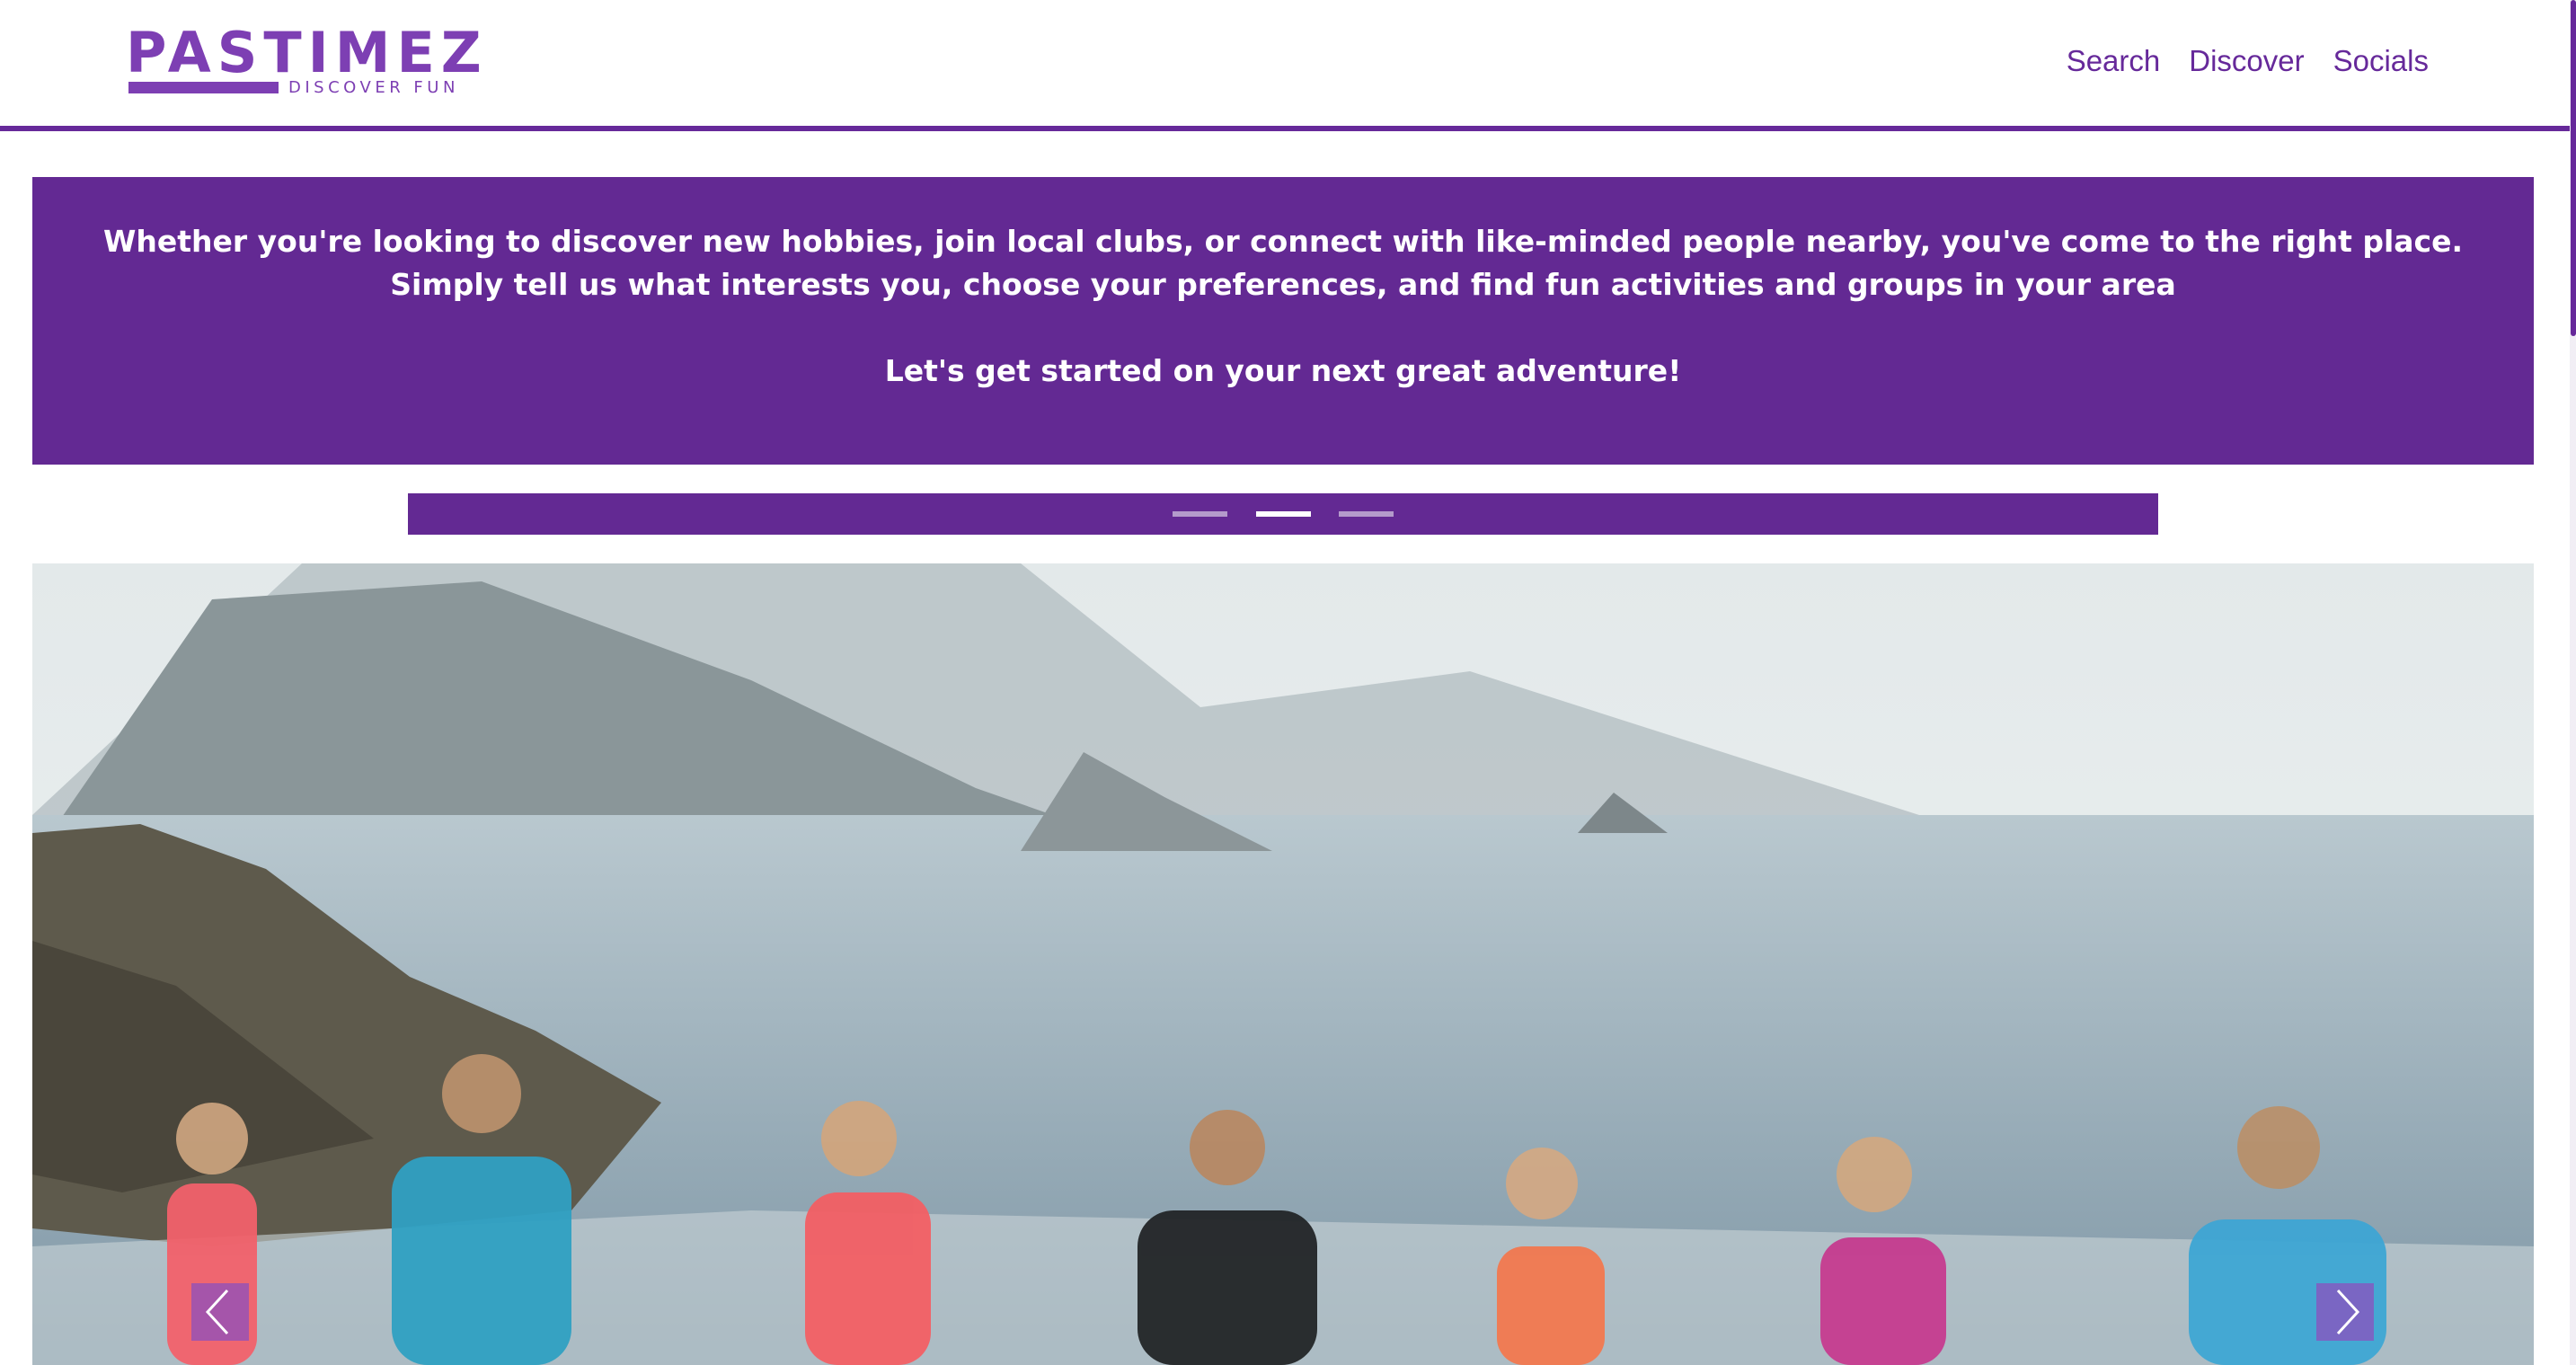 This screenshot has height=1365, width=2576. I want to click on carousel-indicators, so click(1283, 514).